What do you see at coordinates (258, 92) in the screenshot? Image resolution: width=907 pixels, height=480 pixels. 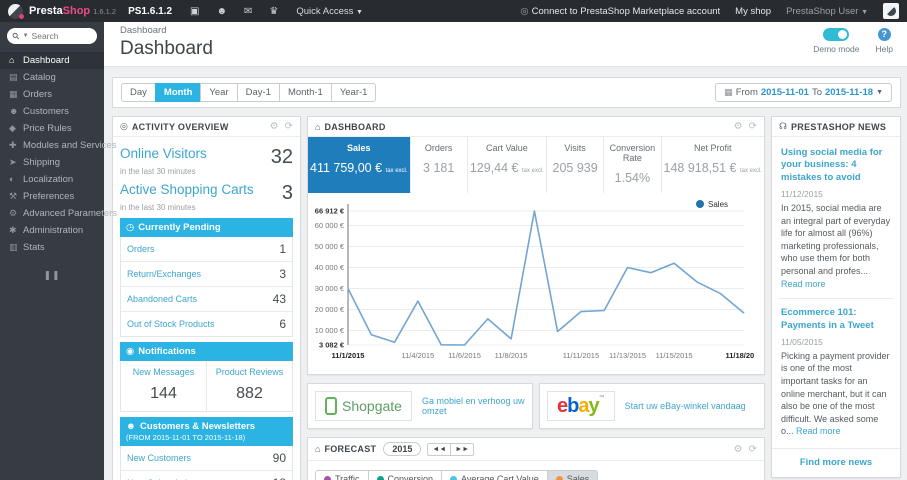 I see `range-button-day-1: Day-1` at bounding box center [258, 92].